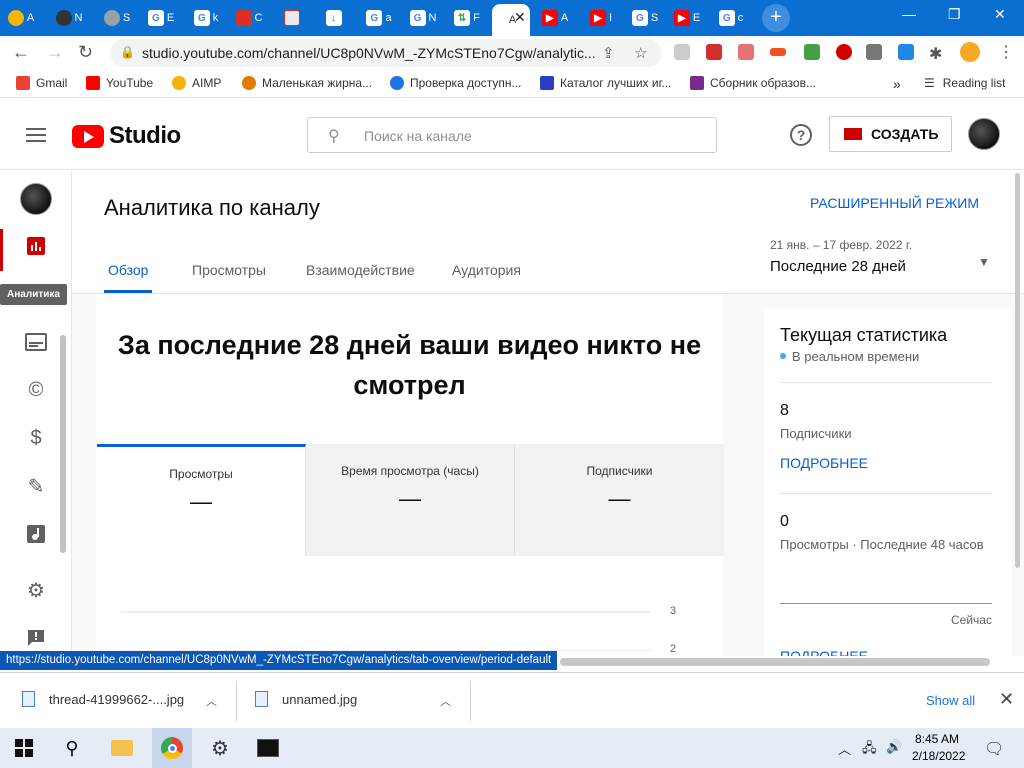  Describe the element at coordinates (201, 500) in the screenshot. I see `metric-tab-views: Просмотры —` at that location.